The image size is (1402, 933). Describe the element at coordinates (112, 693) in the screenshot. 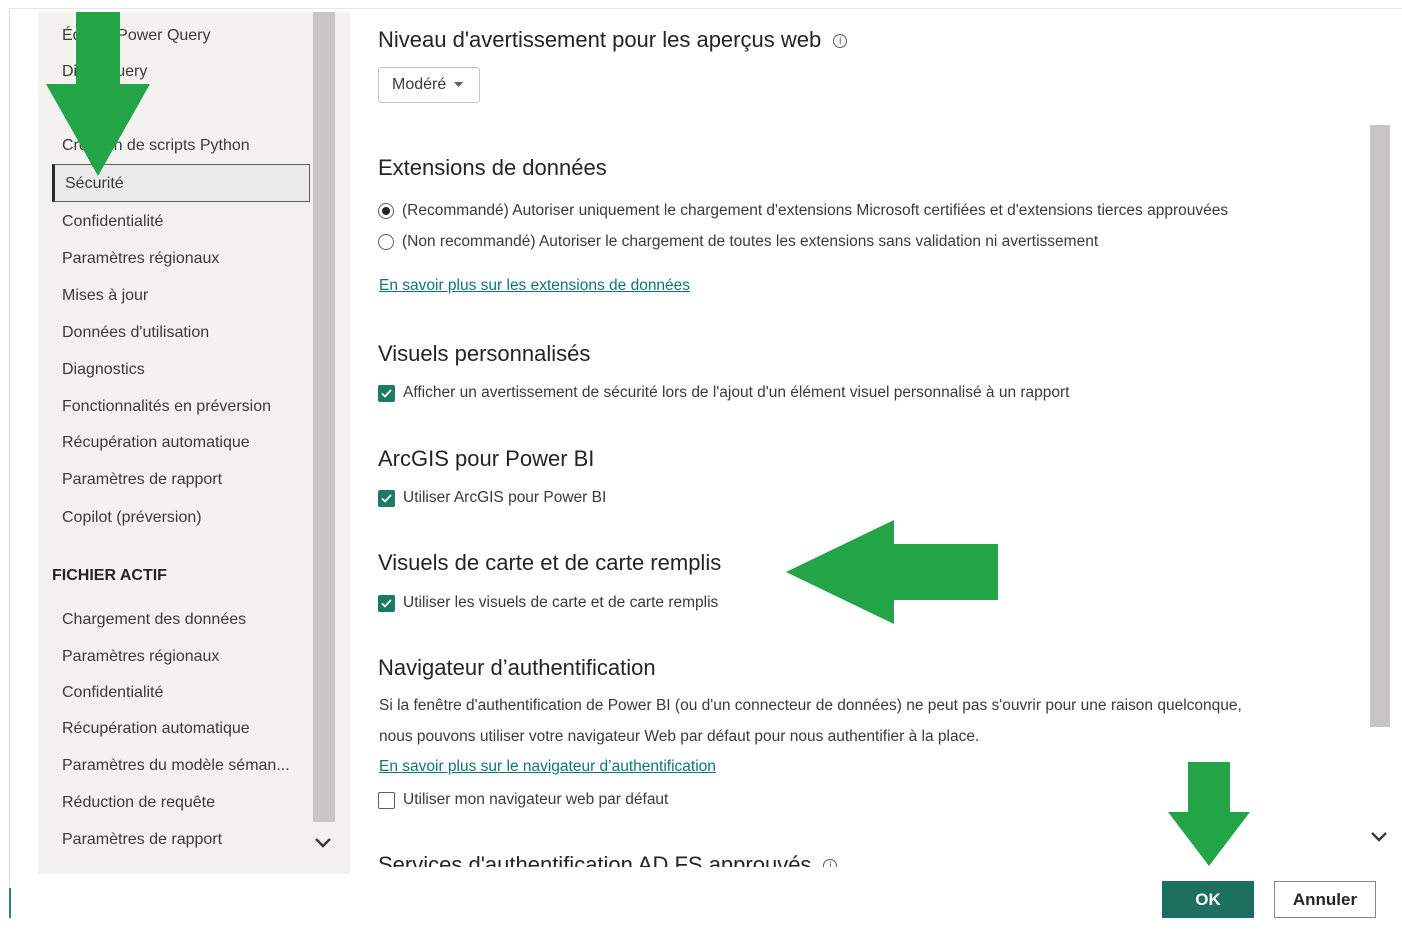

I see `sidebar-item-file-privacy: Confidentialité` at that location.